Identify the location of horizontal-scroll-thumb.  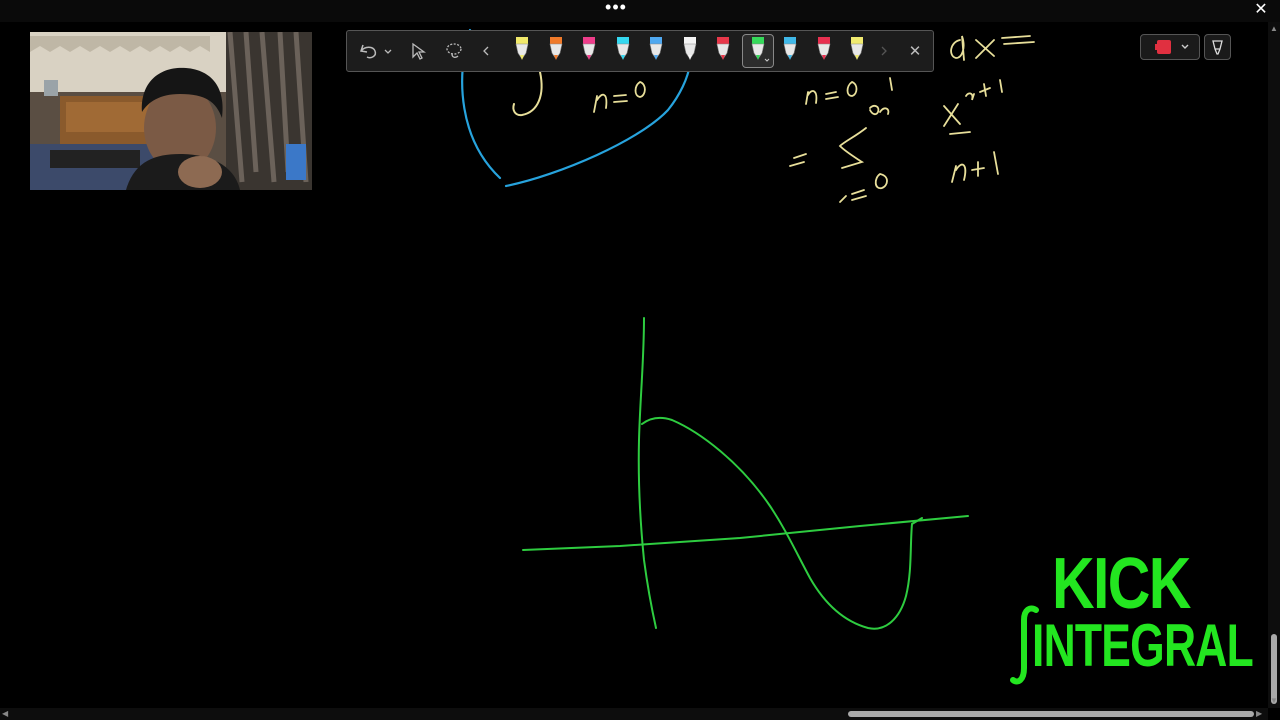
(1051, 714).